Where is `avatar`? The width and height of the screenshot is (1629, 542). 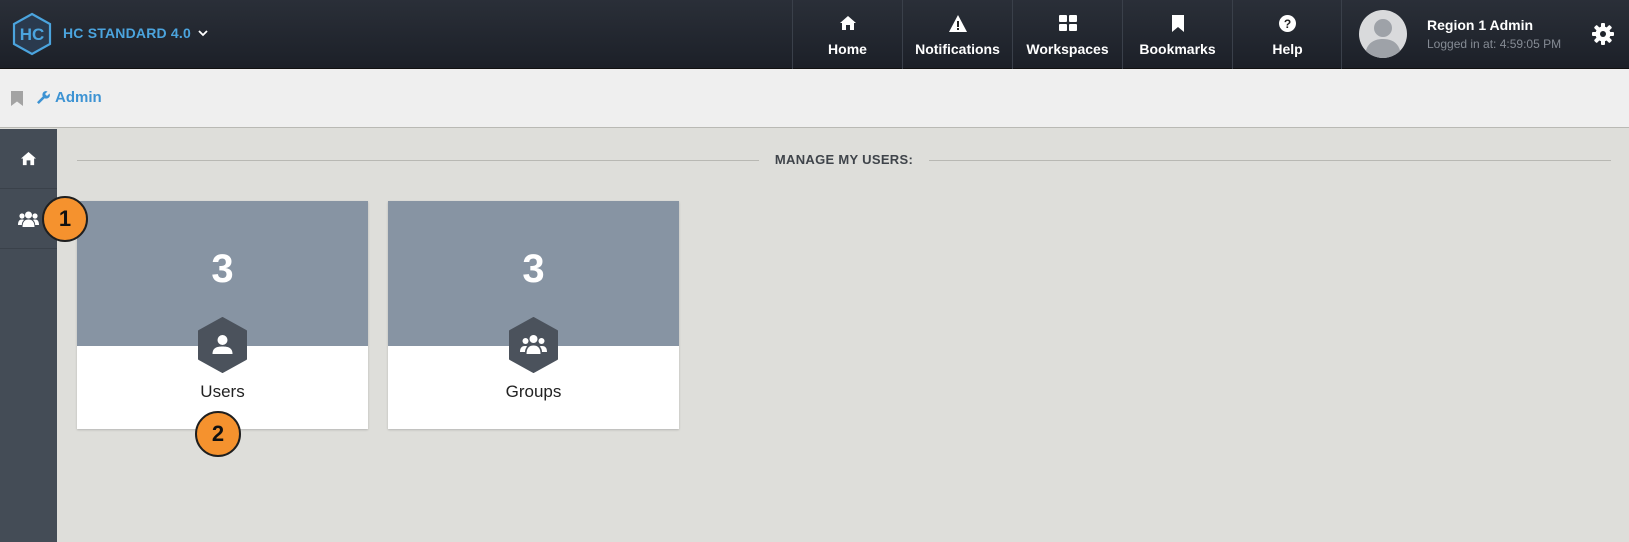 avatar is located at coordinates (1383, 34).